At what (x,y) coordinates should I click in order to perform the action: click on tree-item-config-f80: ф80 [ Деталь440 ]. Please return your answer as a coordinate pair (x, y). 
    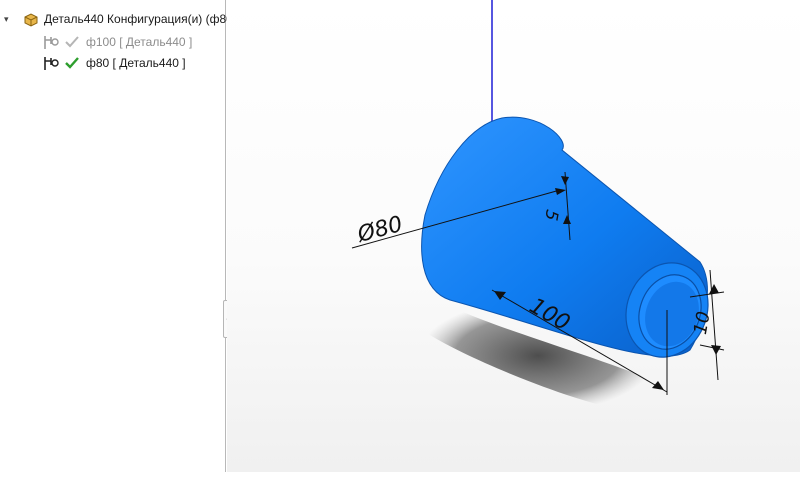
    Looking at the image, I should click on (114, 63).